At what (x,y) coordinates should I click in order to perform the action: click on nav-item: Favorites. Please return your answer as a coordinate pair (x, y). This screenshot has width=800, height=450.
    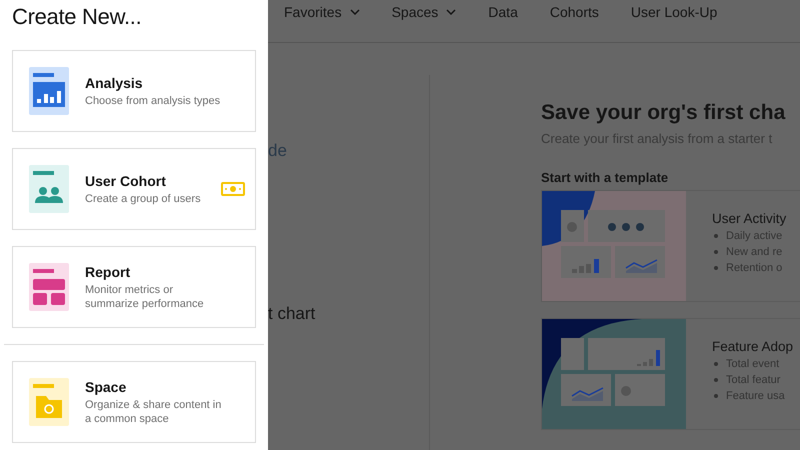
    Looking at the image, I should click on (322, 12).